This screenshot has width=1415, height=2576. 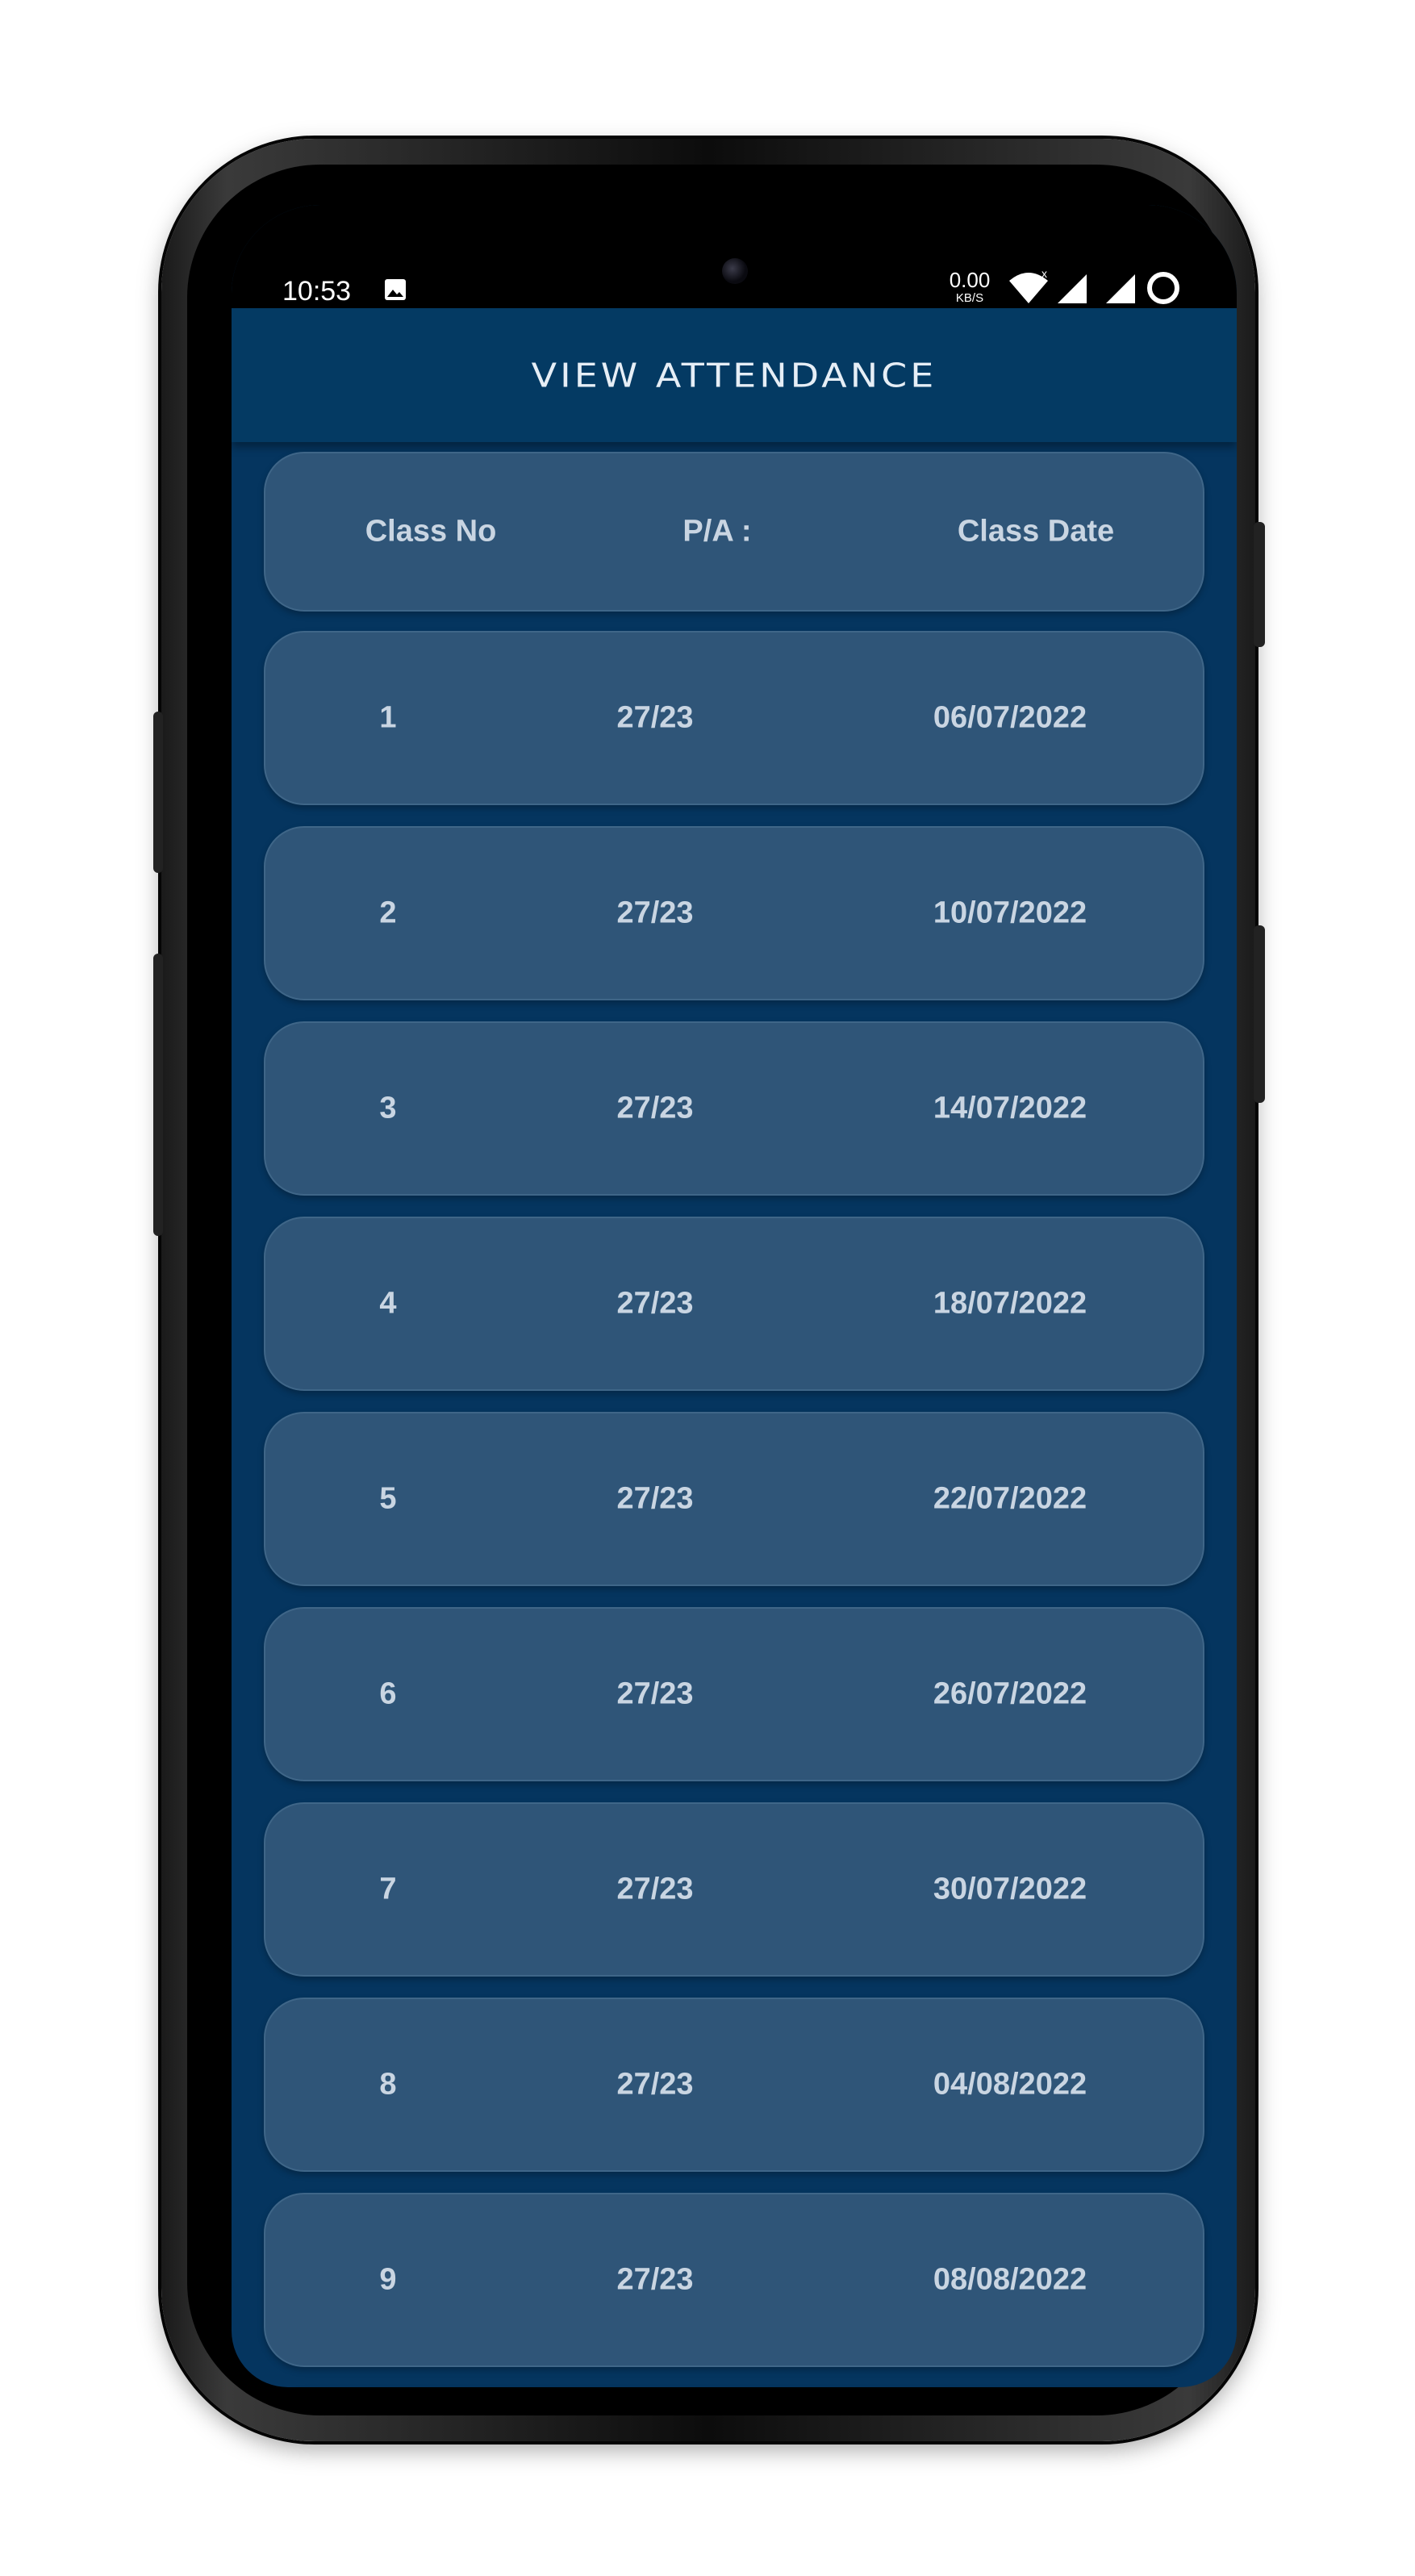 What do you see at coordinates (388, 2084) in the screenshot?
I see `row-class-no: 8` at bounding box center [388, 2084].